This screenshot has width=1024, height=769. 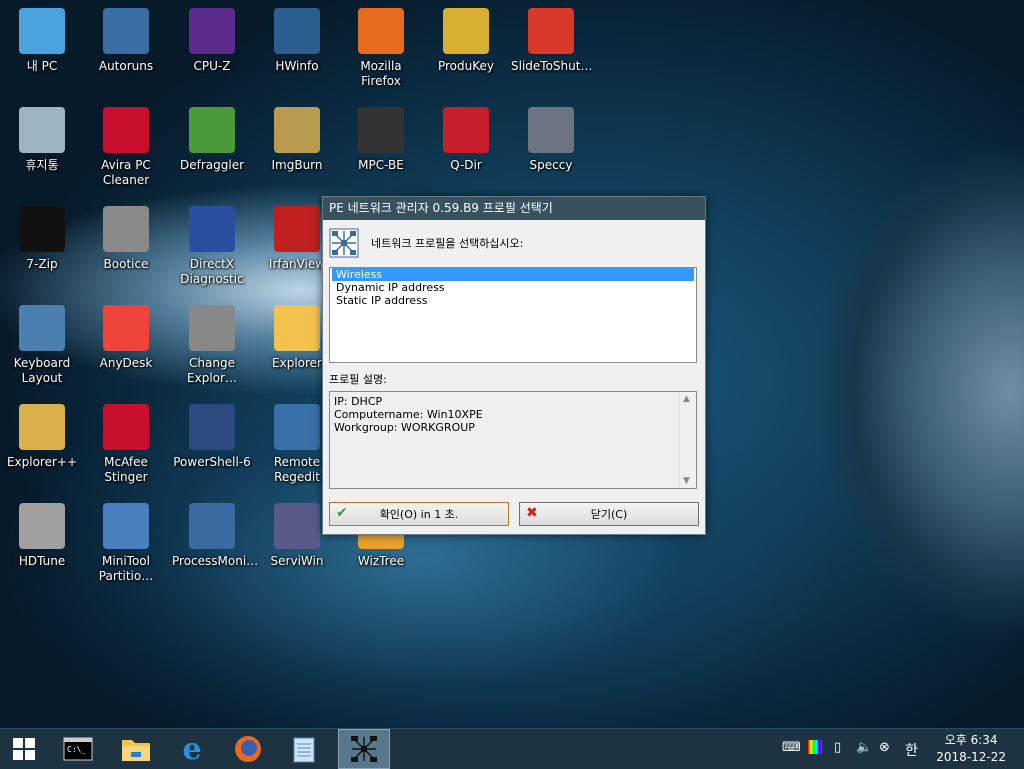 I want to click on scroll-up-icon: ▲, so click(x=686, y=399).